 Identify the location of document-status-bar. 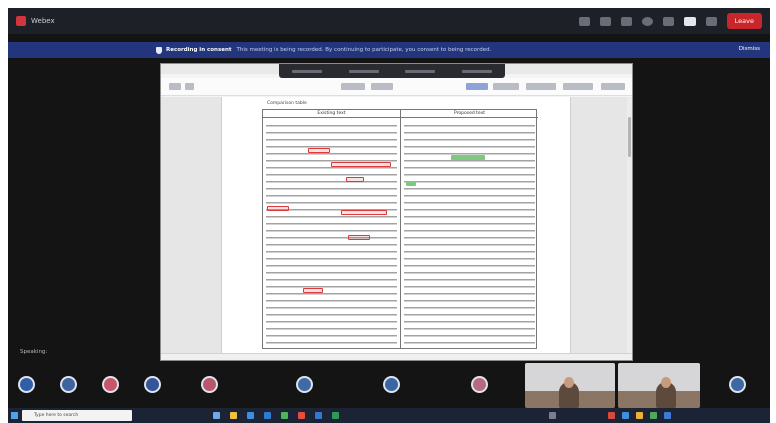
(396, 356).